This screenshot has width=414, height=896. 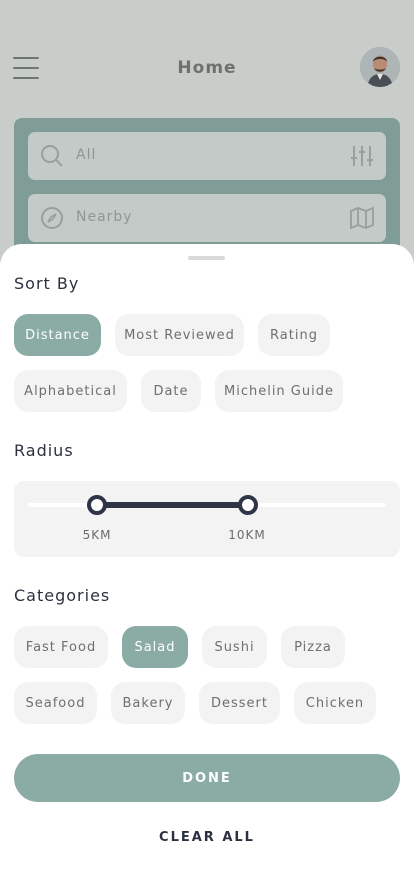 What do you see at coordinates (279, 391) in the screenshot?
I see `sort-chip-michelin-guide: Michelin Guide` at bounding box center [279, 391].